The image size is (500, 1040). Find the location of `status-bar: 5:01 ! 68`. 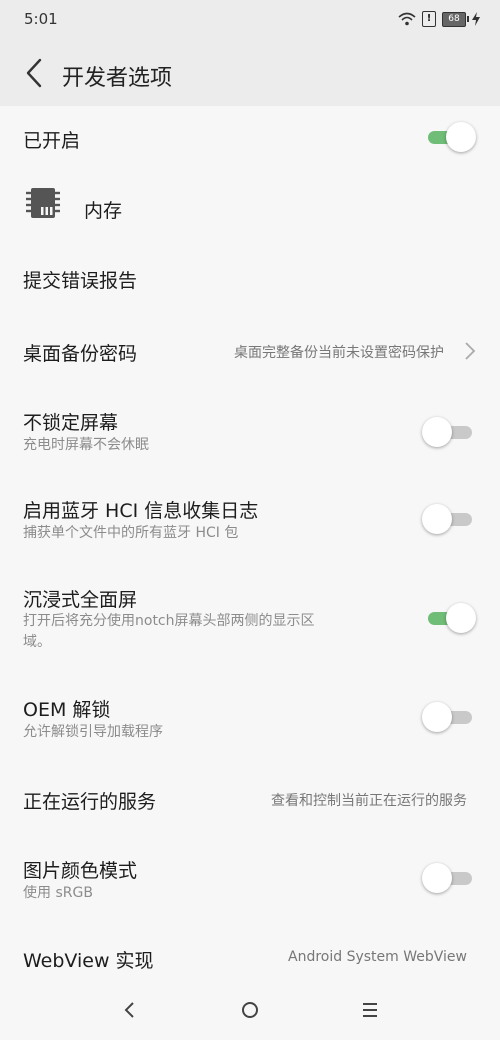

status-bar: 5:01 ! 68 is located at coordinates (250, 20).